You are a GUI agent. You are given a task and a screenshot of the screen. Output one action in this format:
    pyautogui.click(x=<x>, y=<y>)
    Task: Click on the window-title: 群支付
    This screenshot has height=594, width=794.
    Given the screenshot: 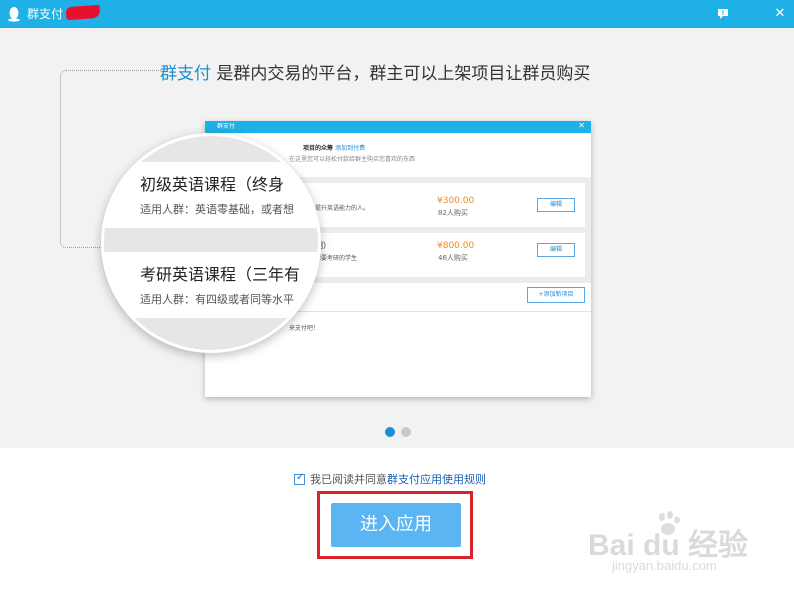 What is the action you would take?
    pyautogui.click(x=45, y=14)
    